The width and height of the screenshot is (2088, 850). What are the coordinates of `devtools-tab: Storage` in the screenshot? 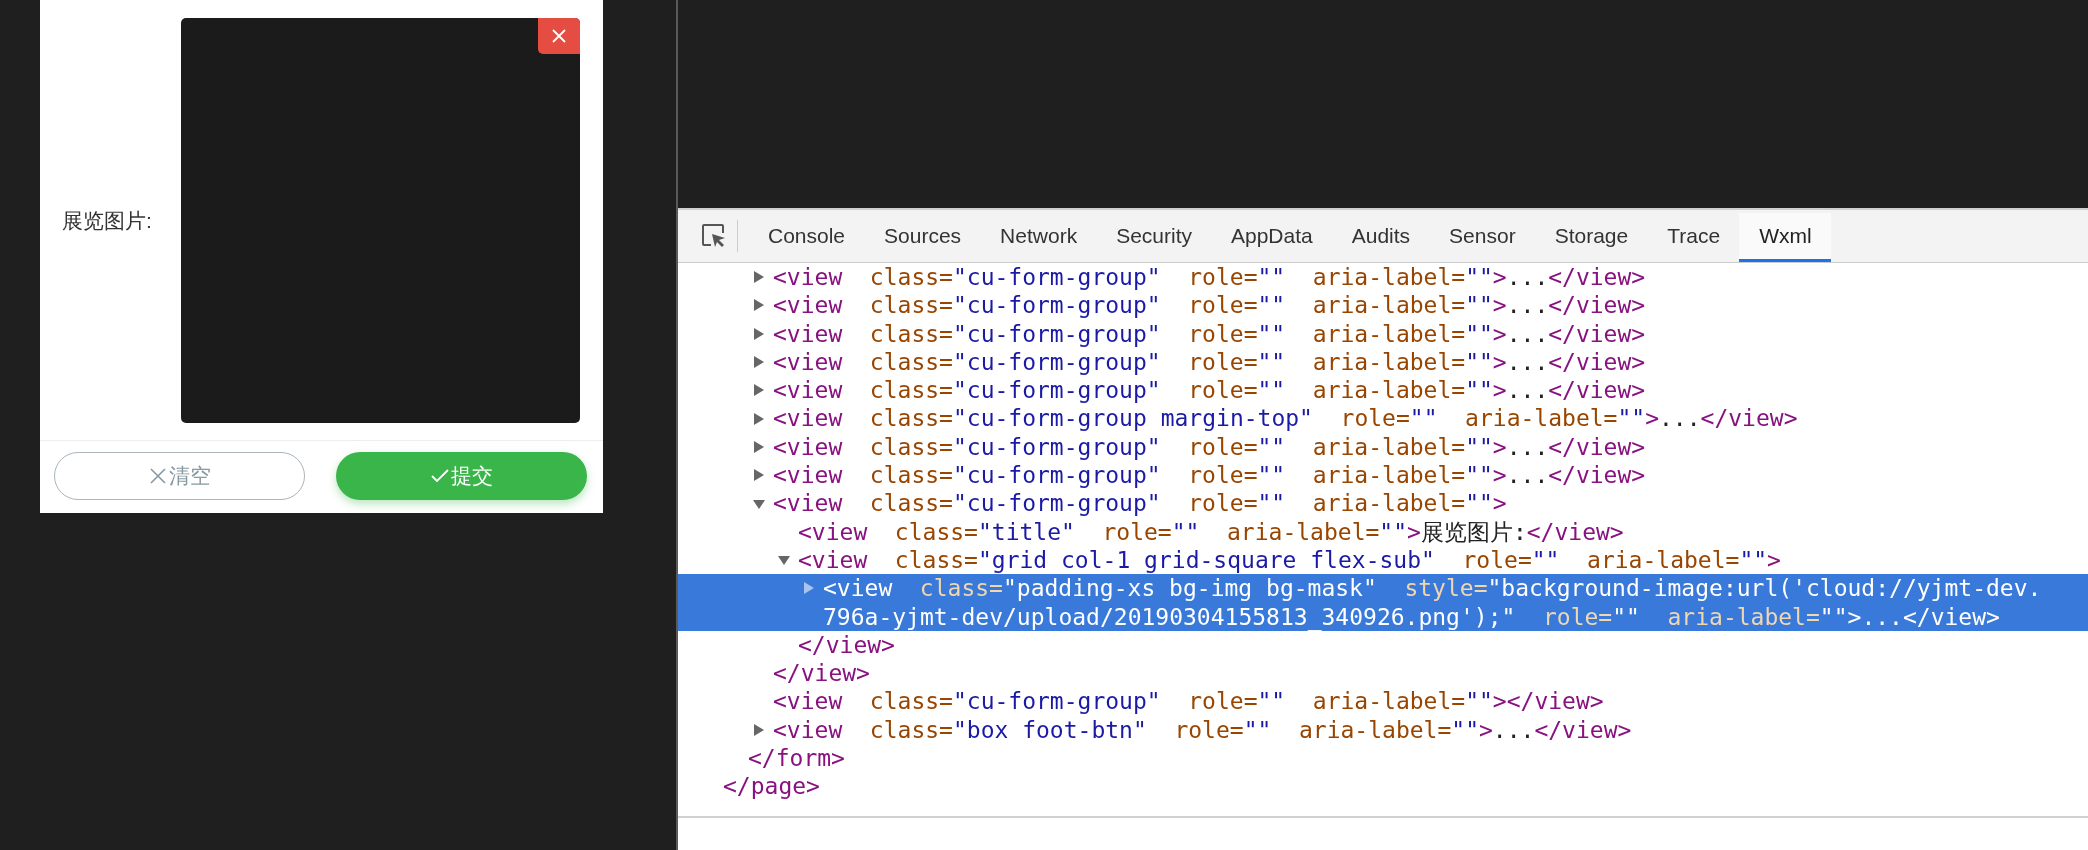 It's located at (1591, 237).